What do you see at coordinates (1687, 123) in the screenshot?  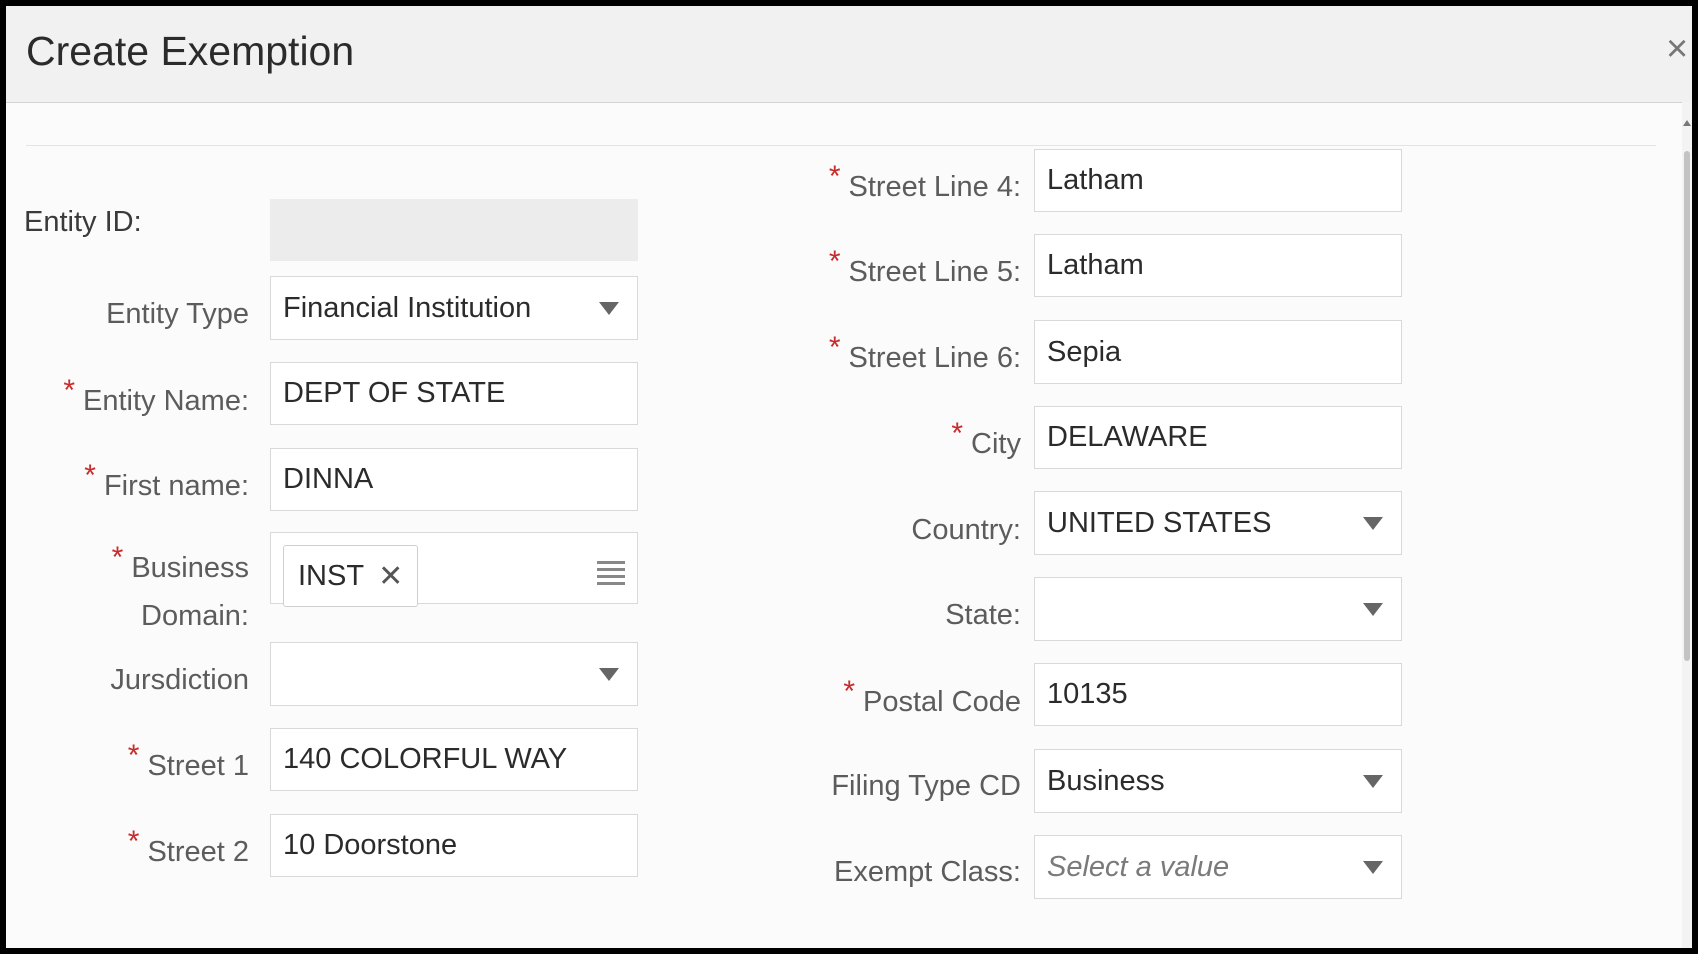 I see `scroll-up-arrow-icon` at bounding box center [1687, 123].